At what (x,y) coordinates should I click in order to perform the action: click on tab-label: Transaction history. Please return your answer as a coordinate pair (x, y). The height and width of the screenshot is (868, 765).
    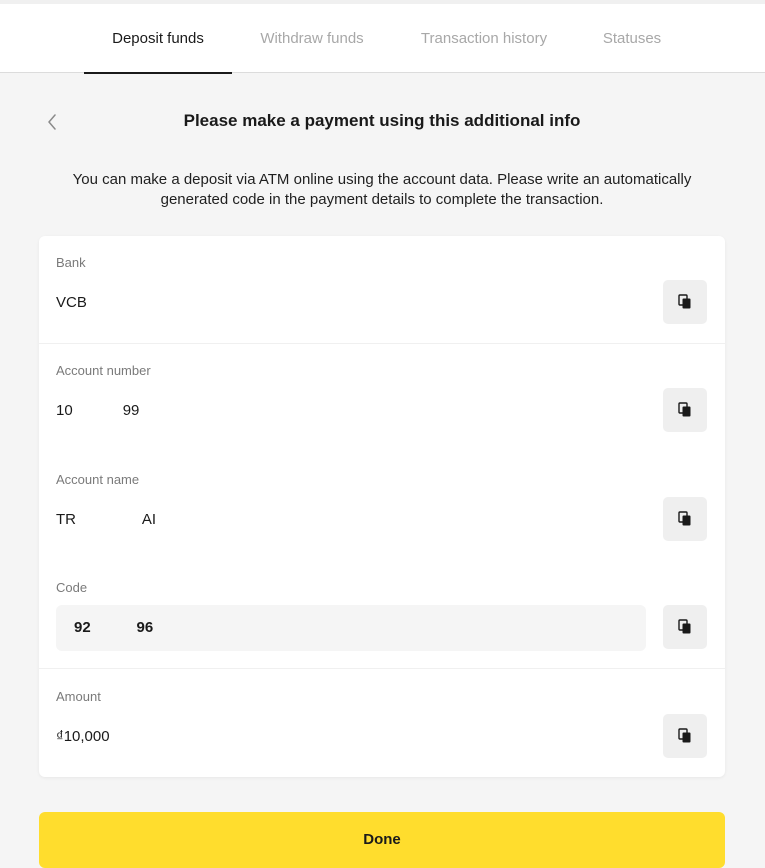
    Looking at the image, I should click on (484, 38).